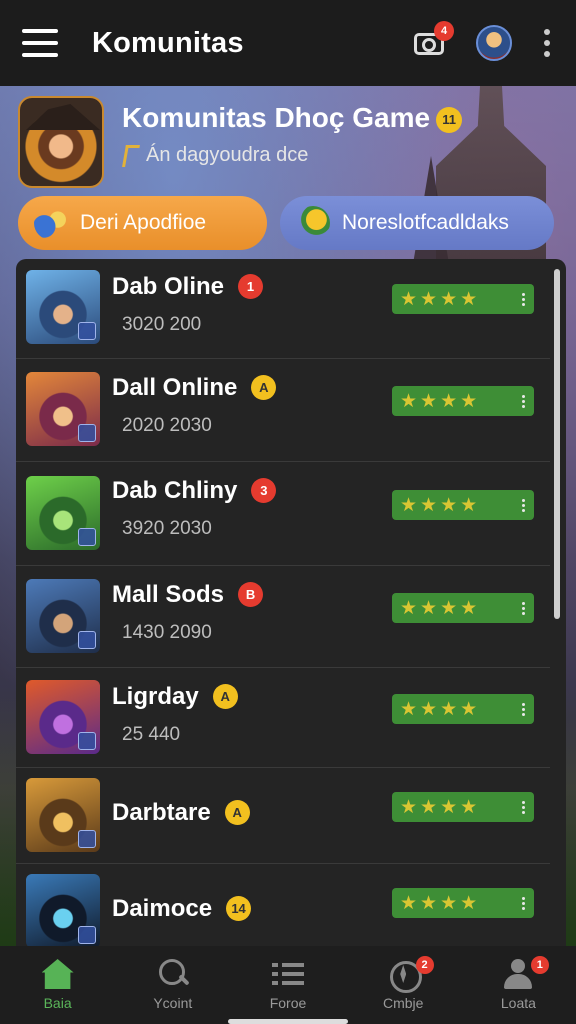 The height and width of the screenshot is (1024, 576). What do you see at coordinates (494, 43) in the screenshot?
I see `user-avatar` at bounding box center [494, 43].